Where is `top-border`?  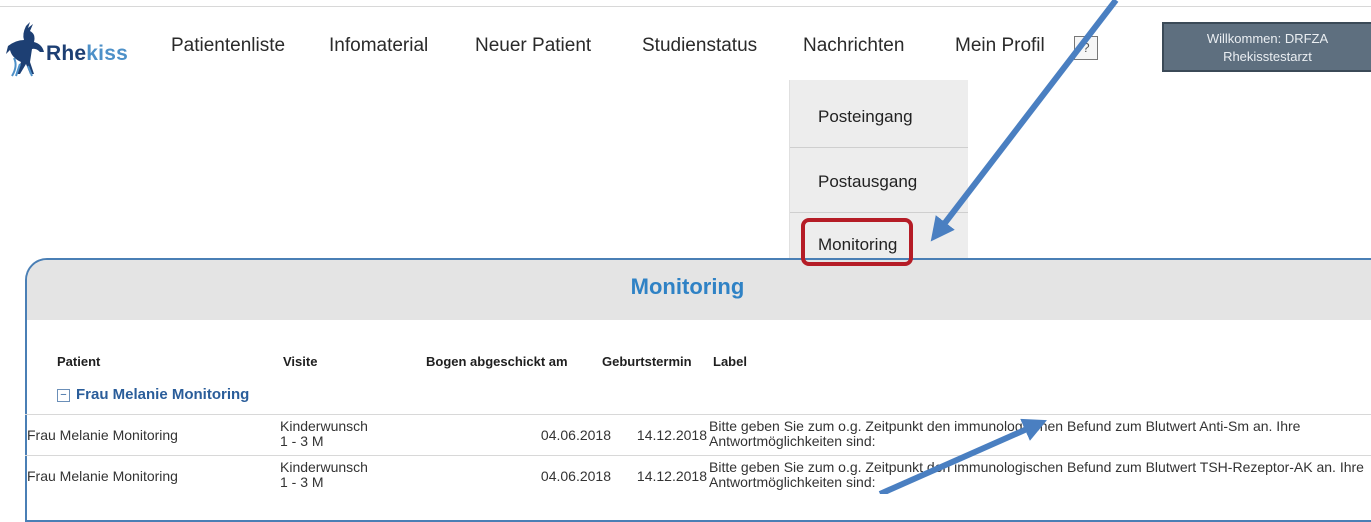 top-border is located at coordinates (685, 6).